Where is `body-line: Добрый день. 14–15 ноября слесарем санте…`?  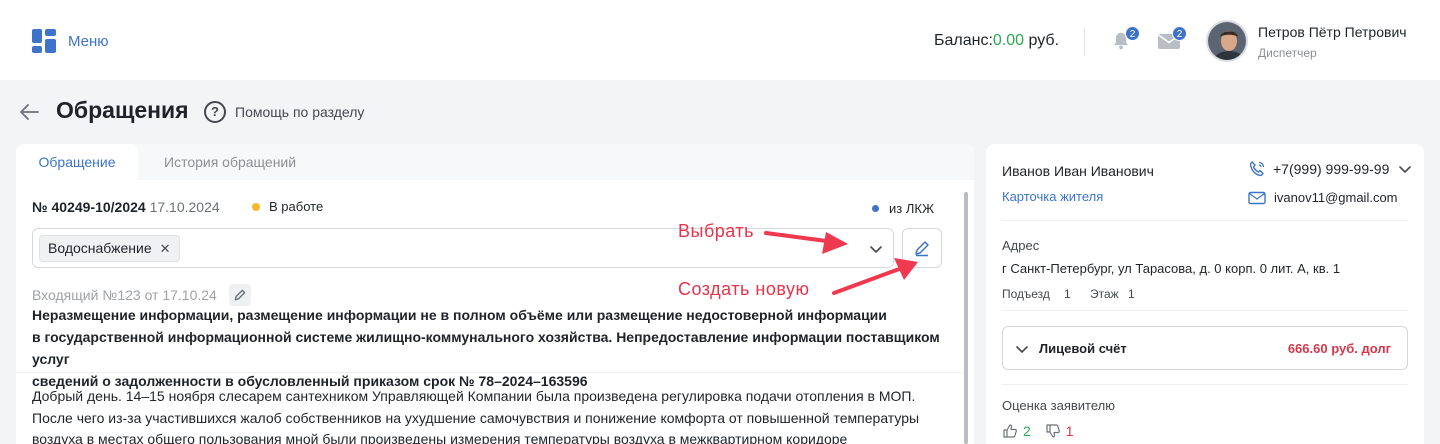
body-line: Добрый день. 14–15 ноября слесарем санте… is located at coordinates (474, 396).